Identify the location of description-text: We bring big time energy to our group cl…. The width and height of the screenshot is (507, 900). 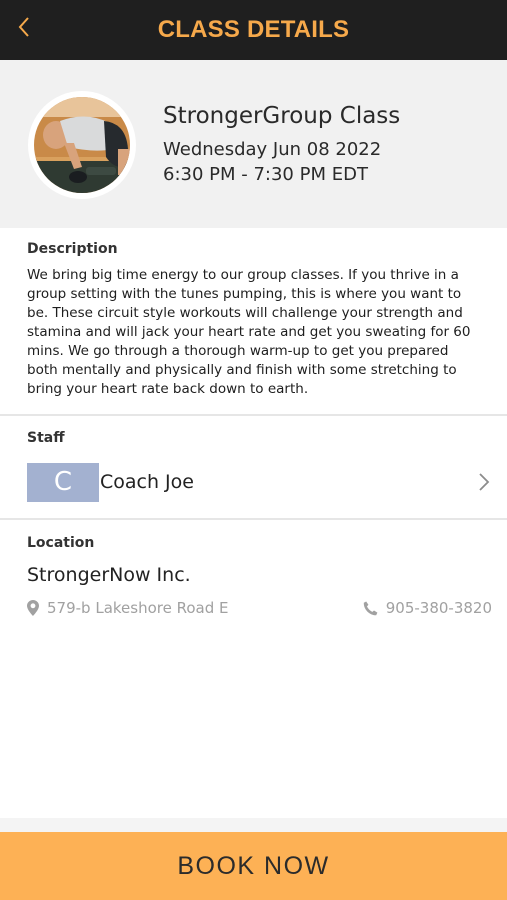
(249, 332).